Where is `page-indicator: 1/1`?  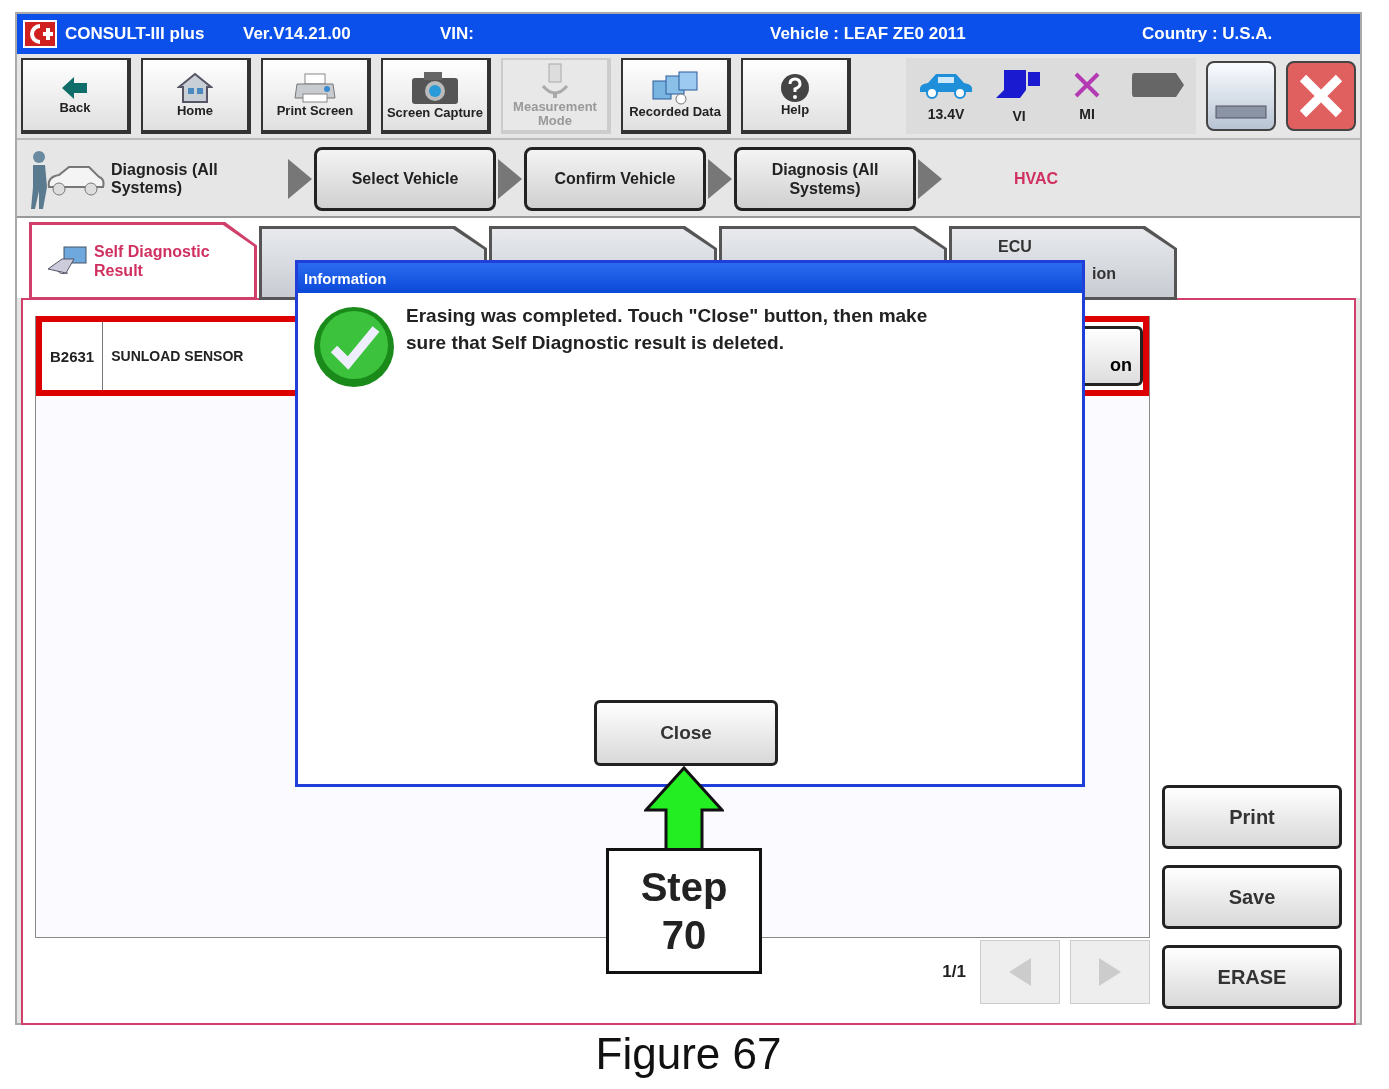 page-indicator: 1/1 is located at coordinates (954, 972).